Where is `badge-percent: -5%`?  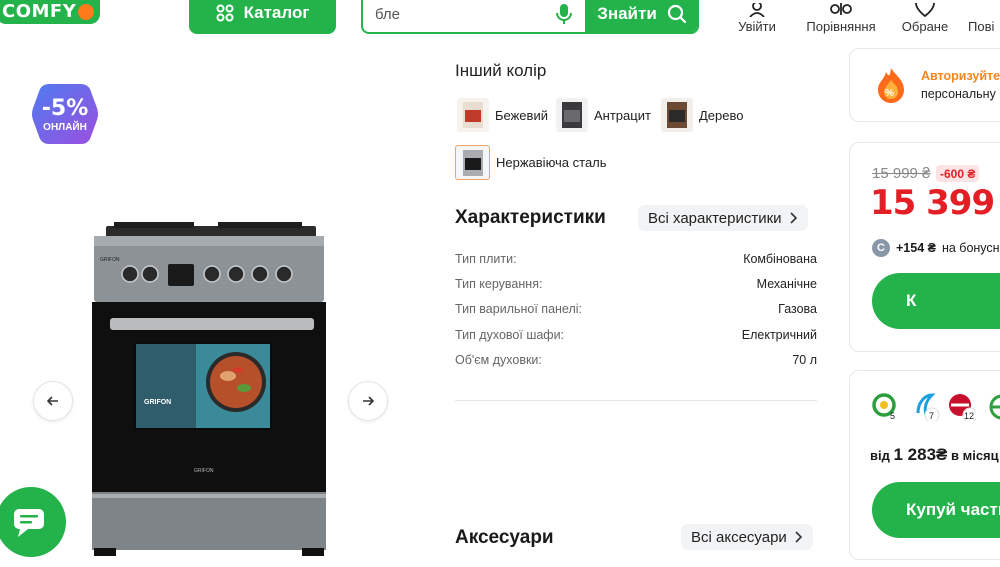
badge-percent: -5% is located at coordinates (65, 108).